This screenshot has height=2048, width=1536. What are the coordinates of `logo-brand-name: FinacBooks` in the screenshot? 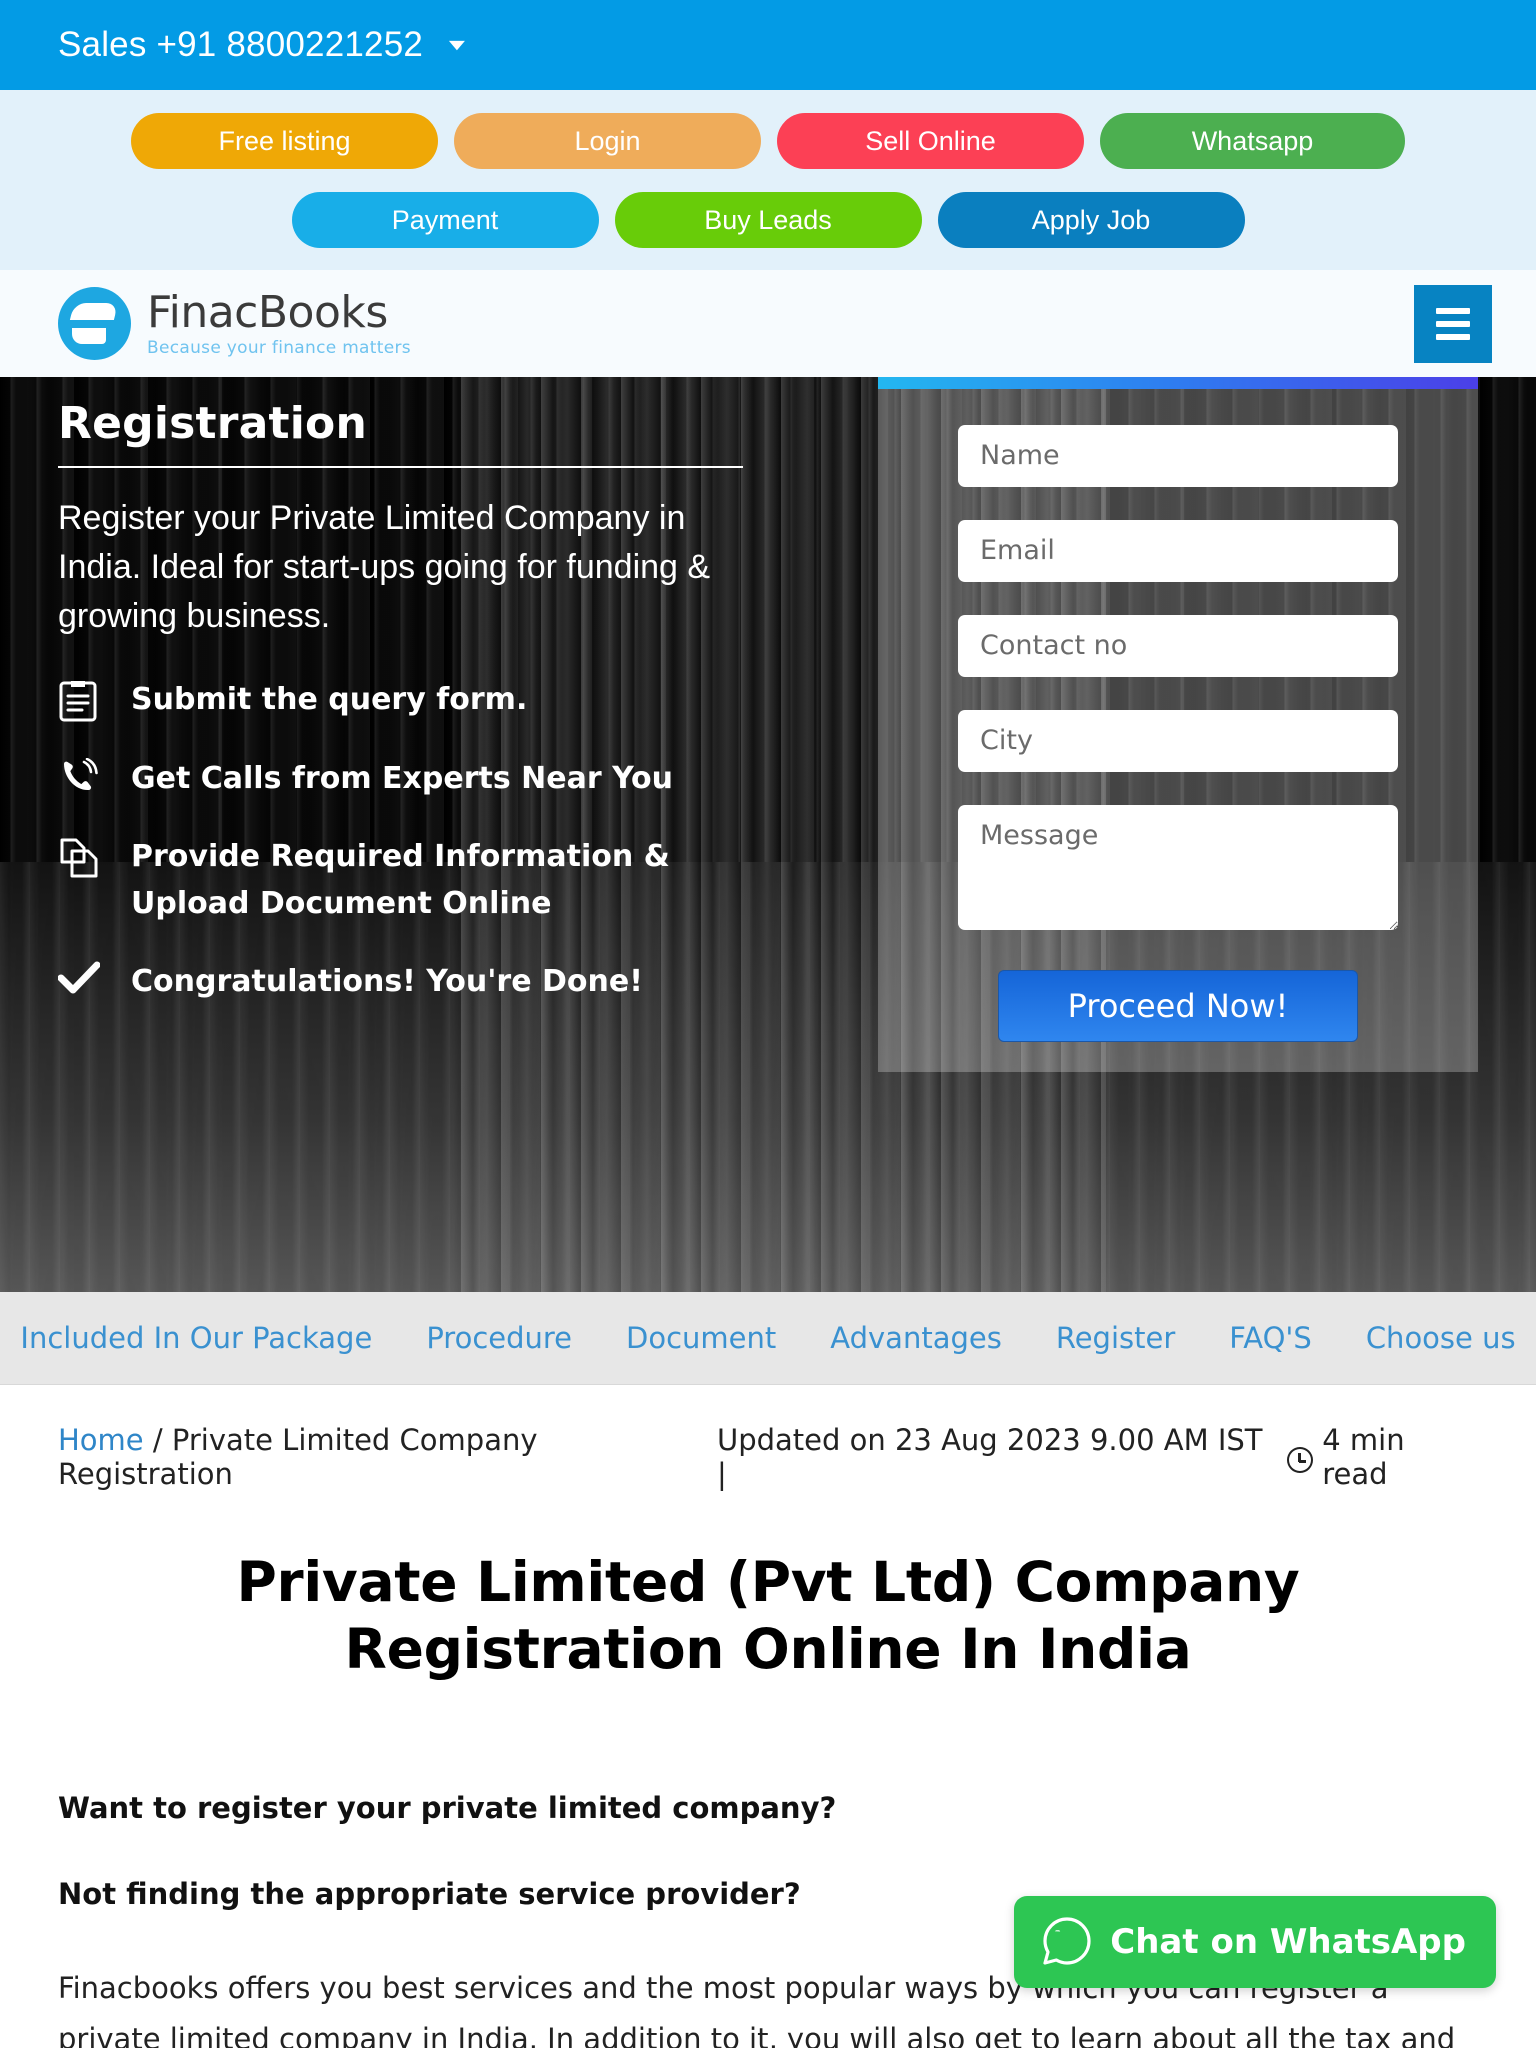 It's located at (267, 312).